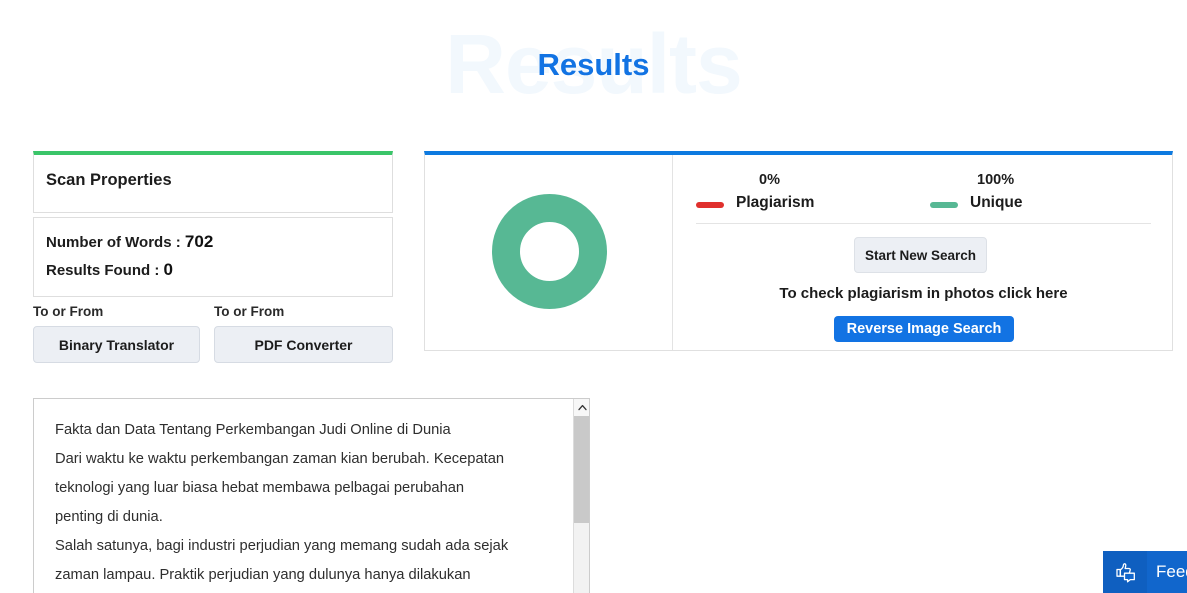 The width and height of the screenshot is (1187, 593). Describe the element at coordinates (68, 311) in the screenshot. I see `binary-translator-caption: To or From` at that location.